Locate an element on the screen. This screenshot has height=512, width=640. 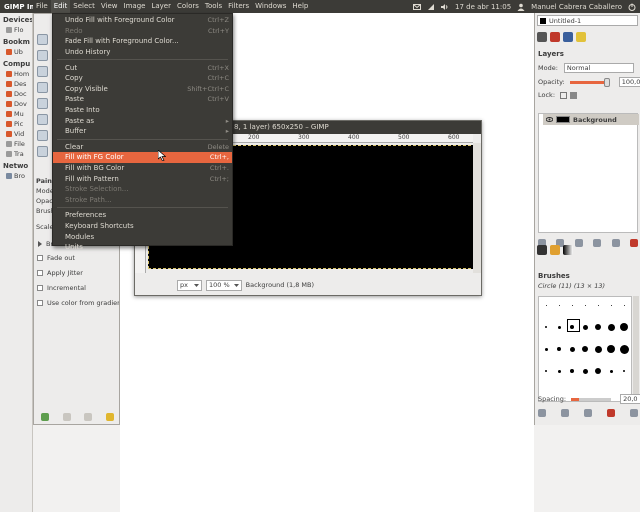
power-icon is located at coordinates (632, 7).